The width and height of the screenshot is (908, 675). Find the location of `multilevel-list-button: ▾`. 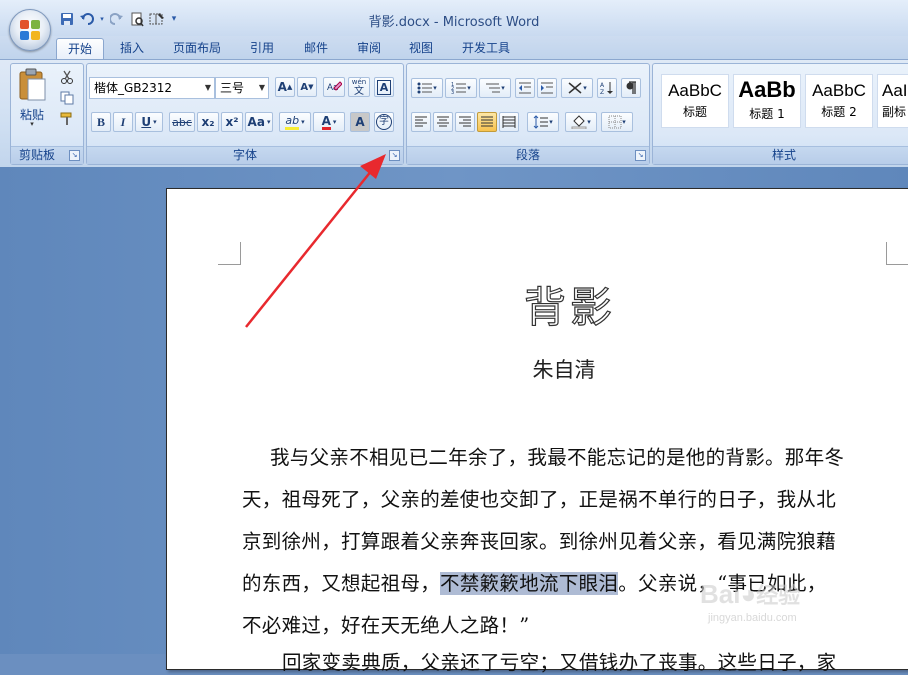

multilevel-list-button: ▾ is located at coordinates (495, 88).